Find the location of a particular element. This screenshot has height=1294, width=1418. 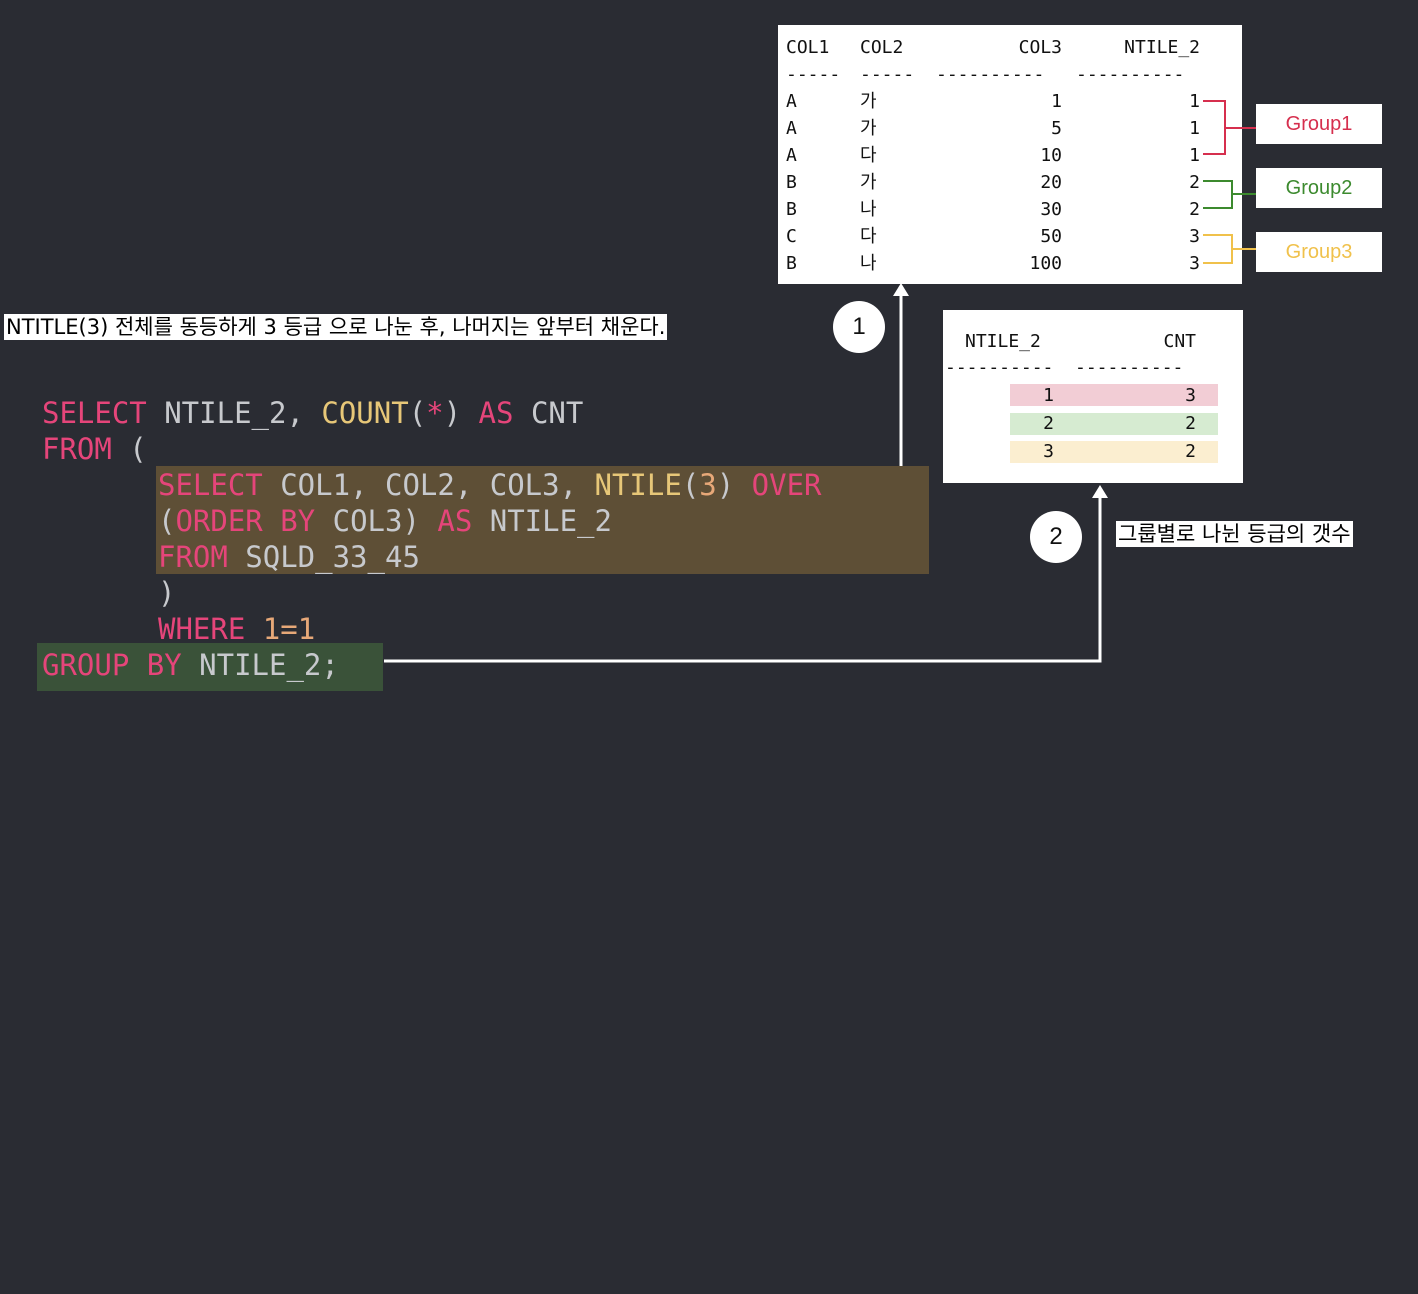

group2-bracket is located at coordinates (1230, 194).